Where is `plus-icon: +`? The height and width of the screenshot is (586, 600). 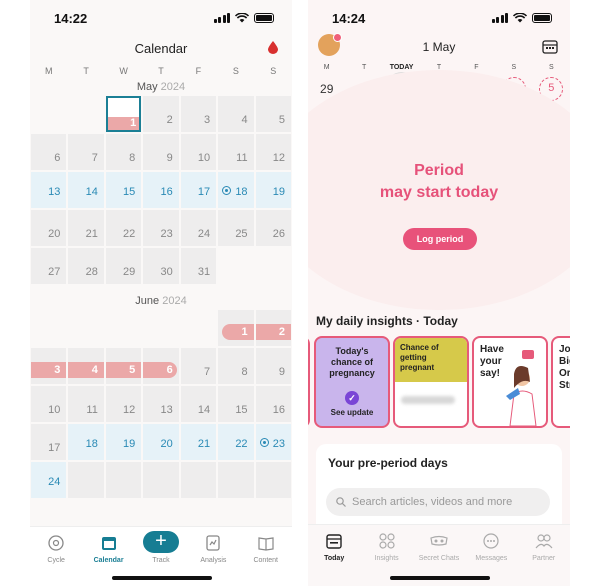
plus-icon: + is located at coordinates (160, 542).